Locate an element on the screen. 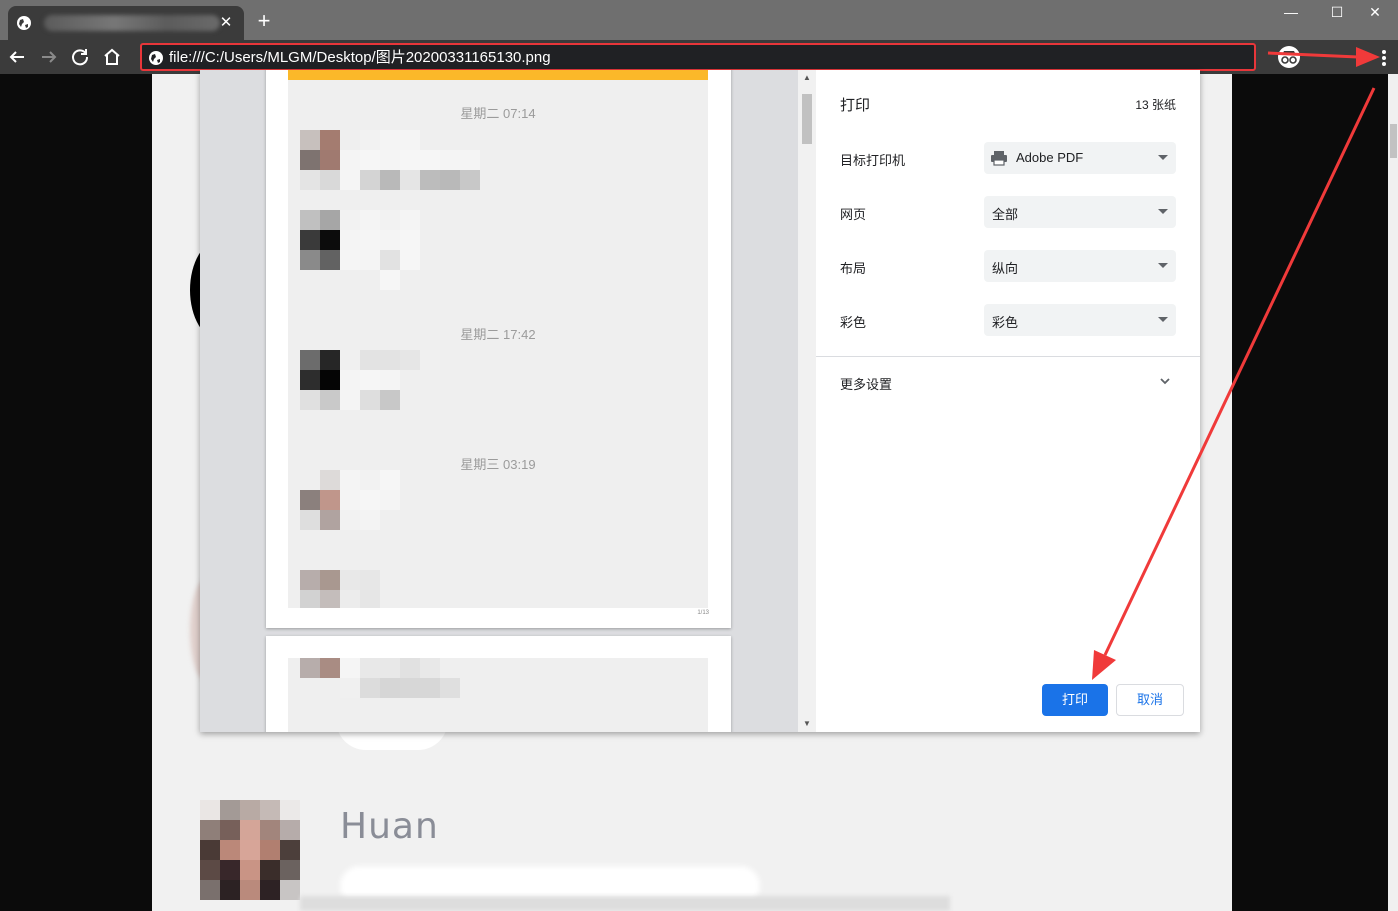 The image size is (1398, 911). tab-strip: ✕ + — ☐ ✕ is located at coordinates (699, 20).